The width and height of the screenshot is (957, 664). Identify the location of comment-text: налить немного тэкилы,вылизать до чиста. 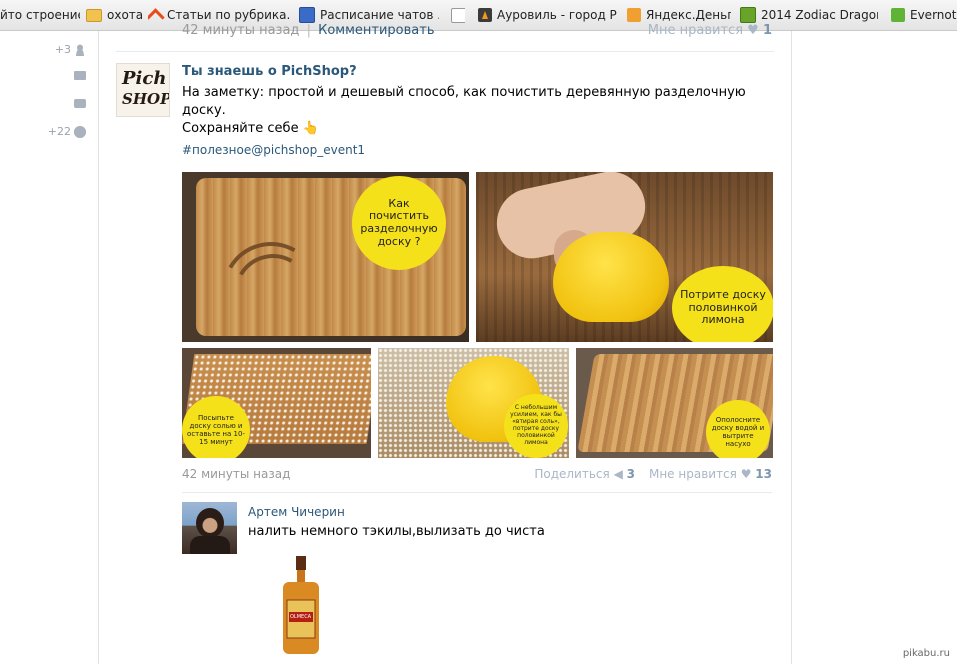
(396, 531).